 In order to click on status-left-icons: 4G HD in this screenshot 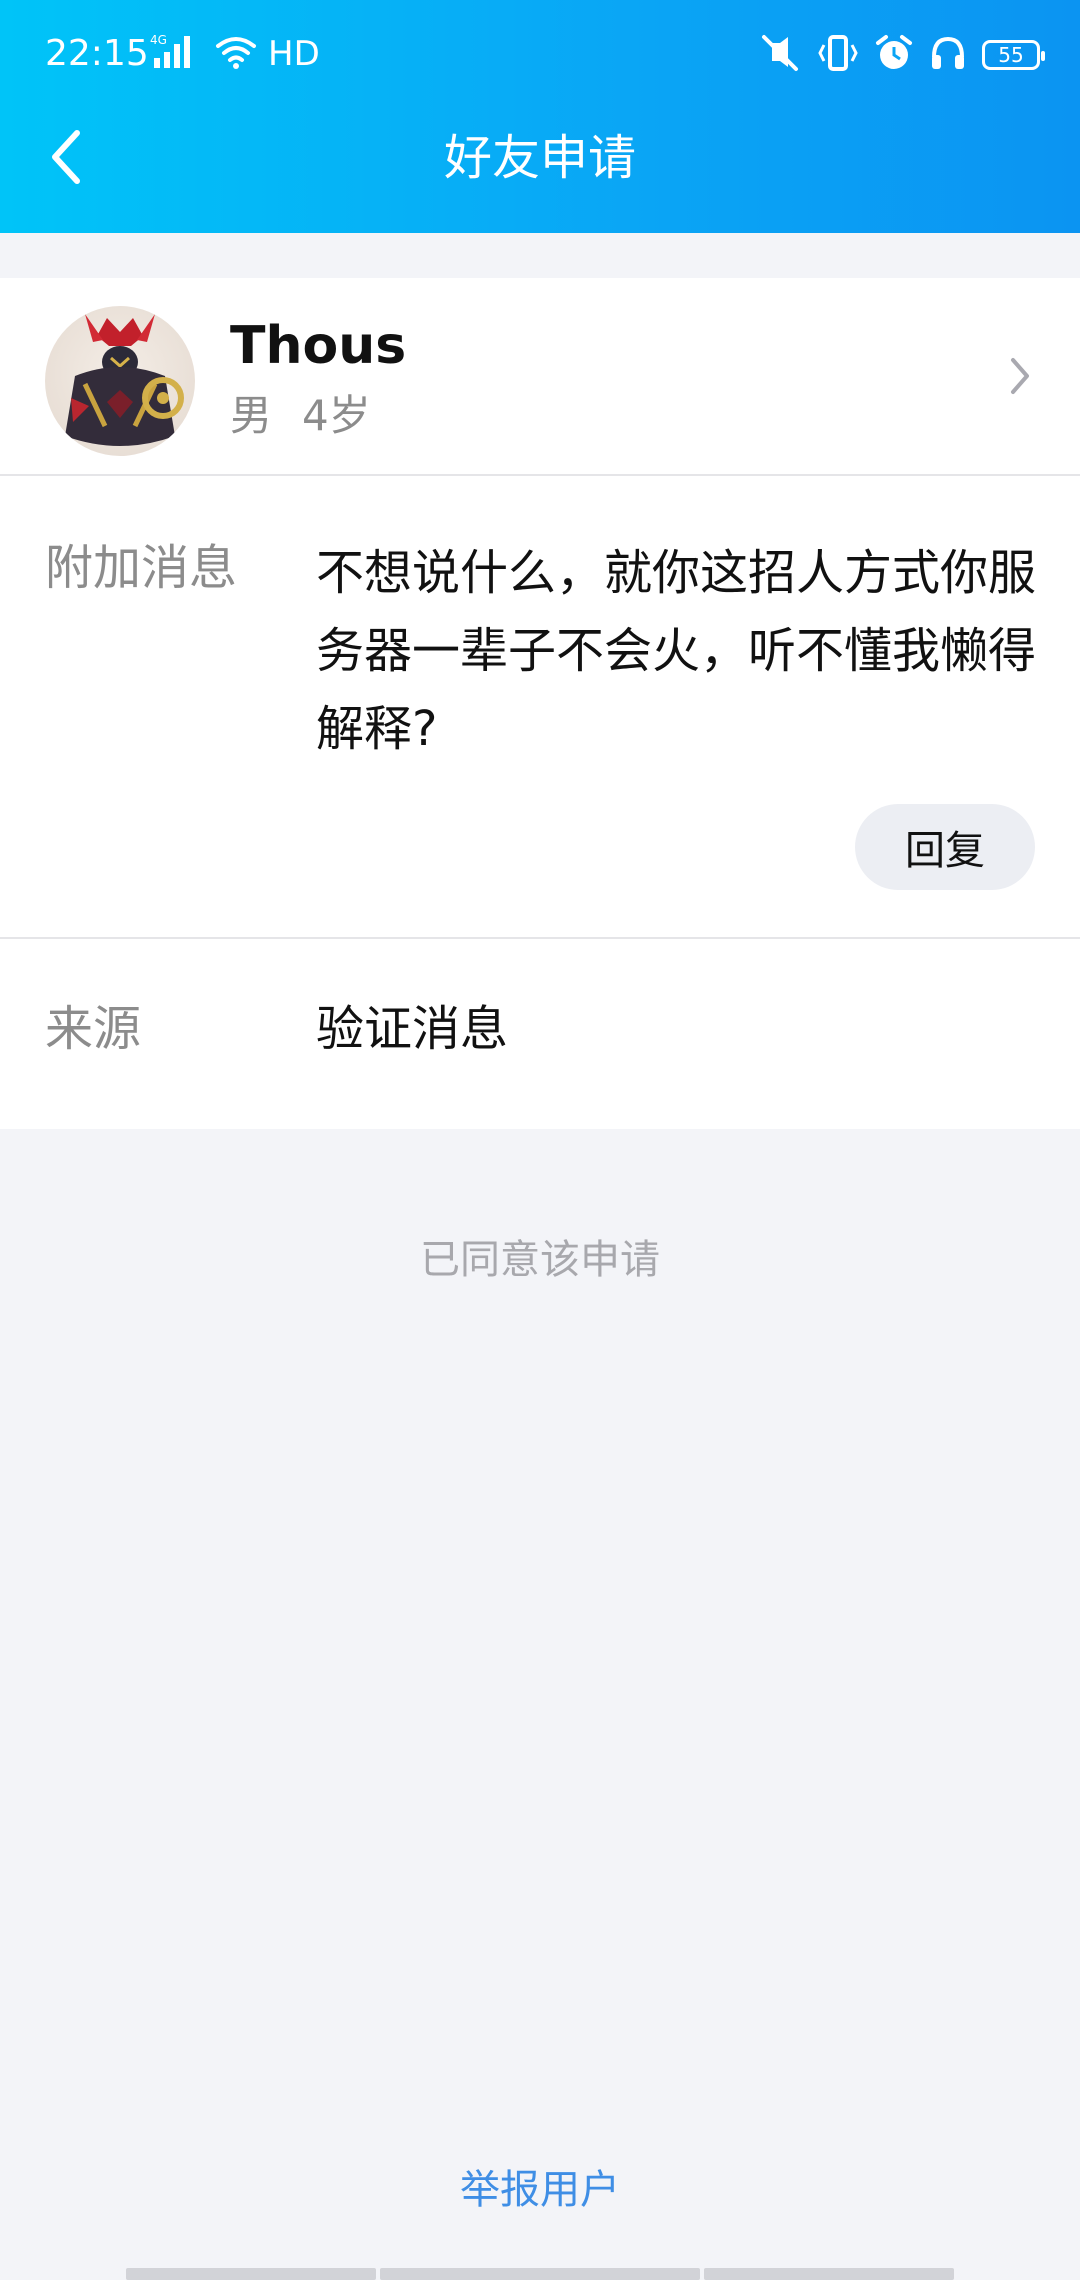, I will do `click(234, 54)`.